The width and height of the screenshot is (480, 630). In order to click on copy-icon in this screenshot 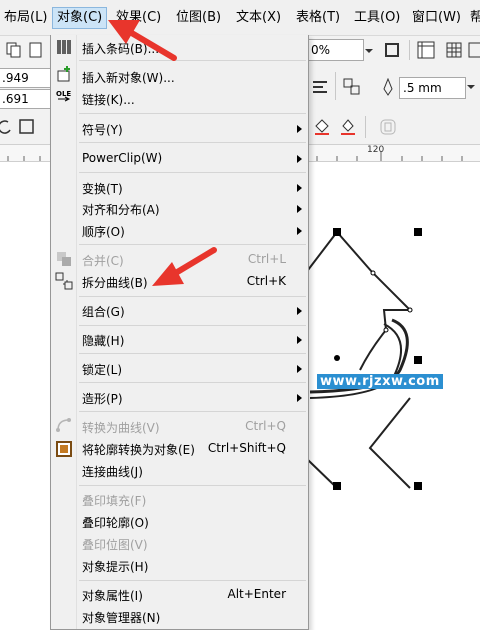, I will do `click(14, 50)`.